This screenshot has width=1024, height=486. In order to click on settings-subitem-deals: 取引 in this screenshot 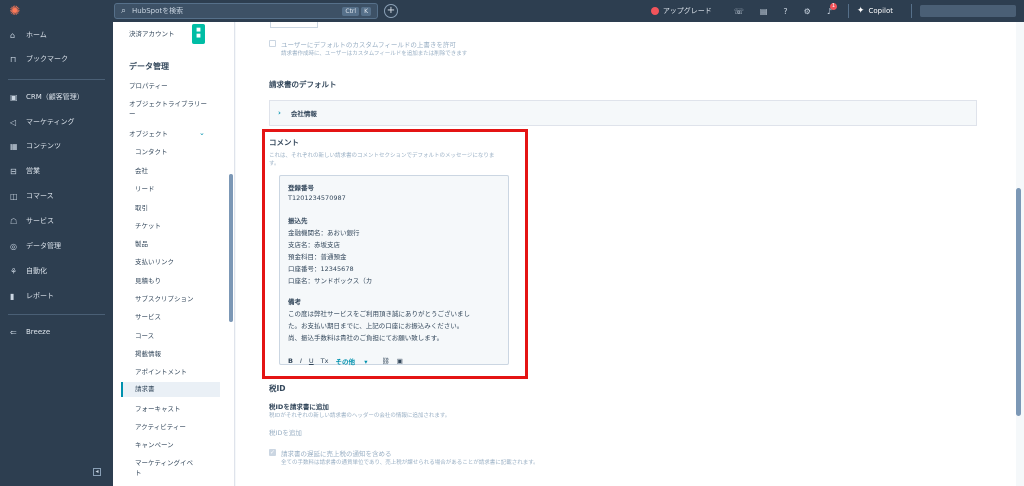, I will do `click(180, 208)`.